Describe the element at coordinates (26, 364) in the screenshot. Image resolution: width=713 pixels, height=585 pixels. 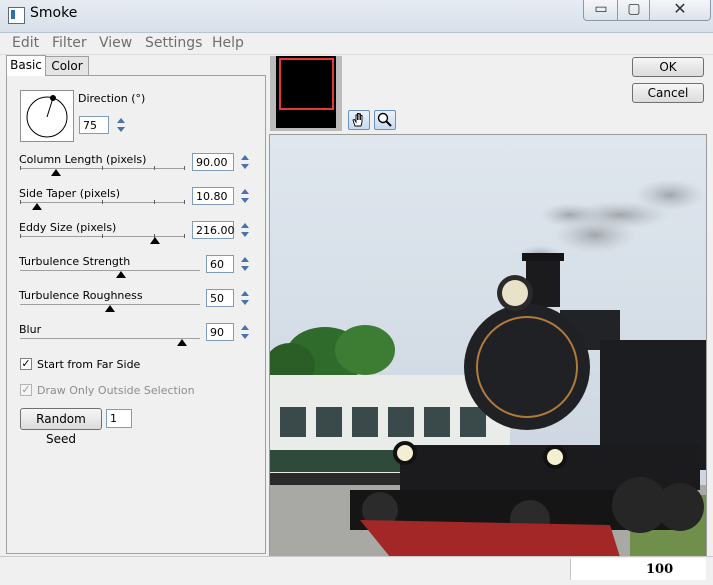
I see `start-far-side-checkbox: ✓` at that location.